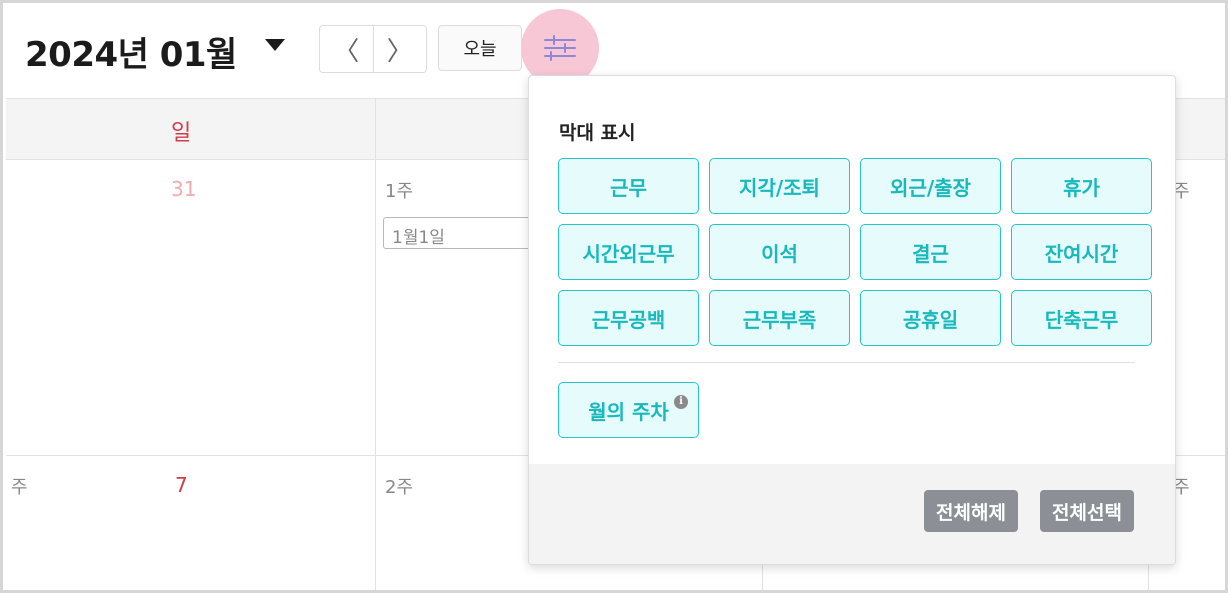 This screenshot has width=1228, height=593. What do you see at coordinates (560, 48) in the screenshot?
I see `sliders-icon` at bounding box center [560, 48].